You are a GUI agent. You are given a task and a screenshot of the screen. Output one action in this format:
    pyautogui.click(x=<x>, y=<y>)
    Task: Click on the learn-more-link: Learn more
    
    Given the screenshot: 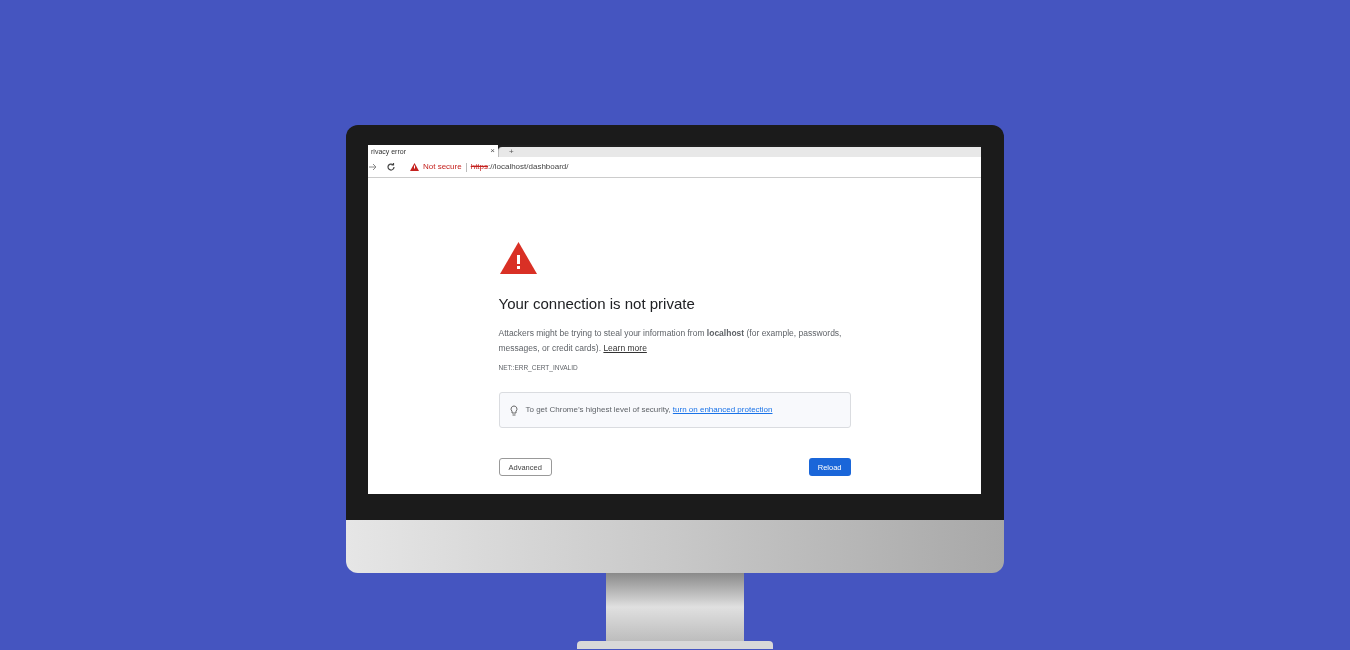 What is the action you would take?
    pyautogui.click(x=625, y=347)
    